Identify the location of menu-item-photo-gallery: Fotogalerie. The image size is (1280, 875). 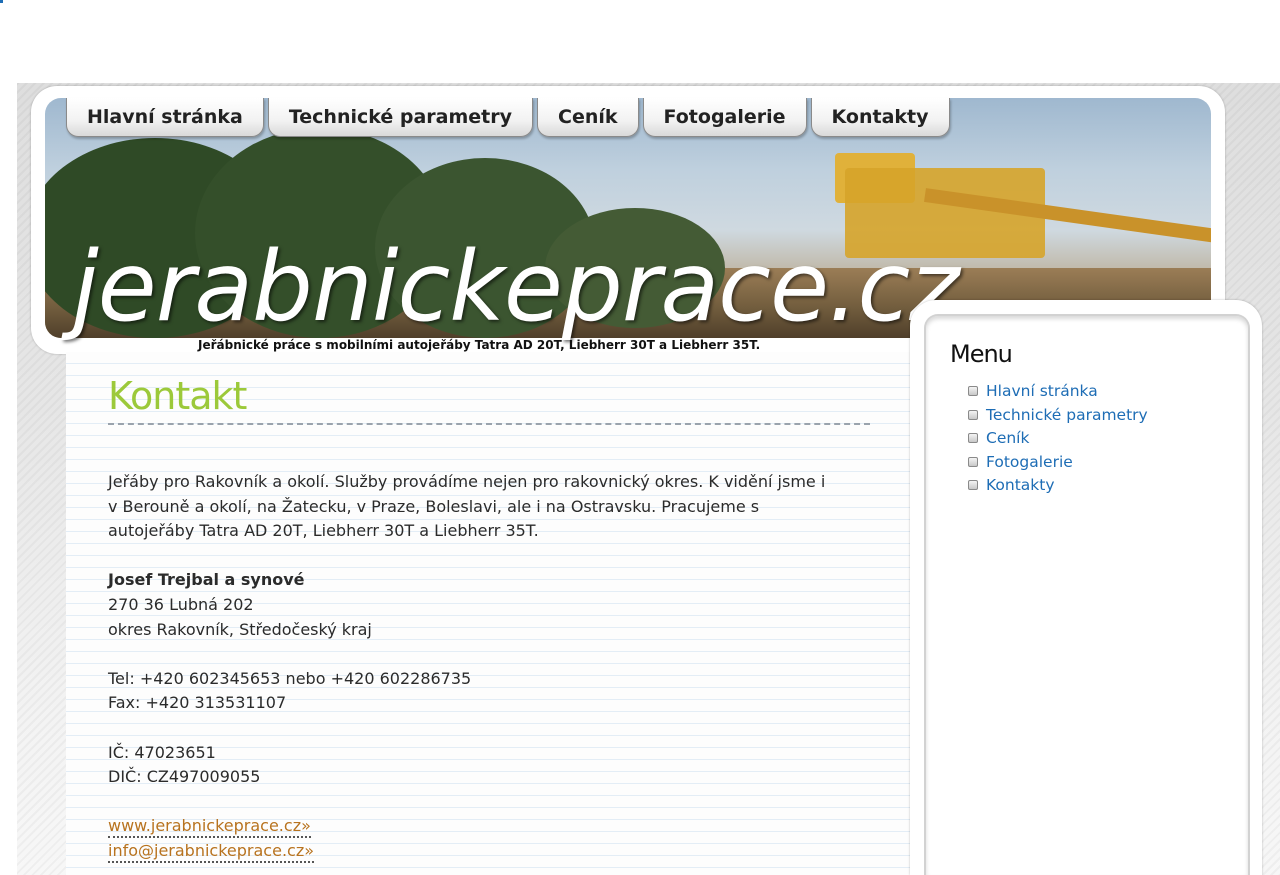
(1057, 463).